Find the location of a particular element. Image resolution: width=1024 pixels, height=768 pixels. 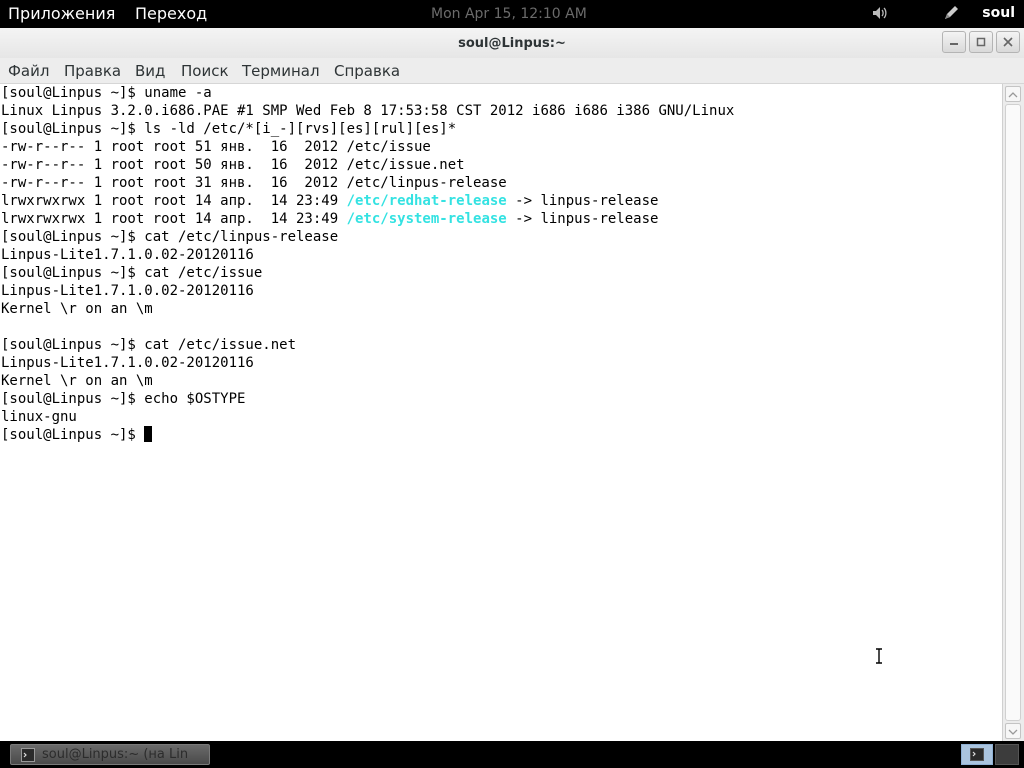

terminal-line: [soul@Linpus ~]$ cat /etc/issue.net is located at coordinates (149, 345).